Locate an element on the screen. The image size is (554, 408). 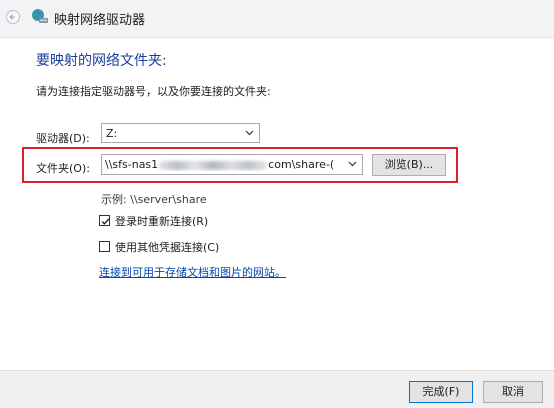
checkmark-icon is located at coordinates (105, 221).